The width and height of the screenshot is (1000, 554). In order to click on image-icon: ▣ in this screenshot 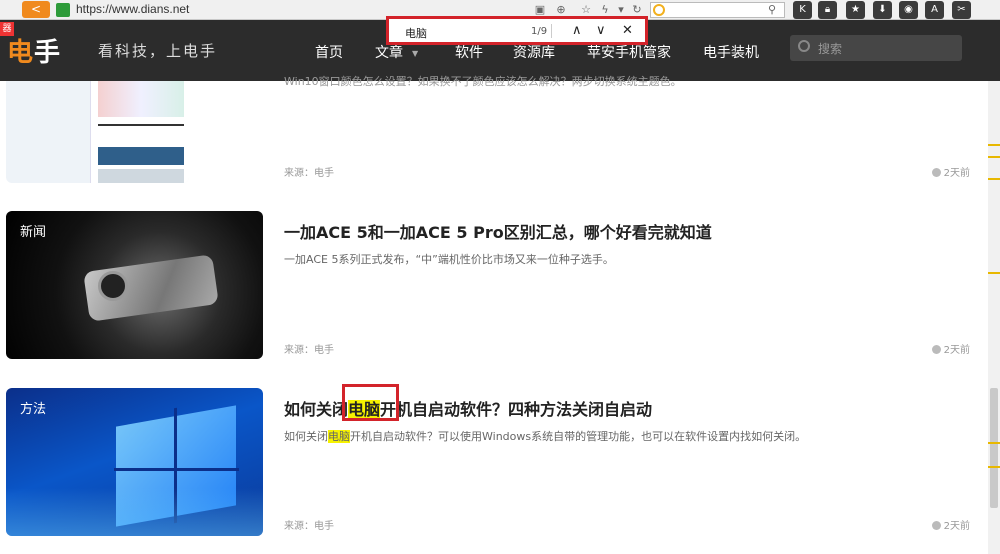, I will do `click(540, 10)`.